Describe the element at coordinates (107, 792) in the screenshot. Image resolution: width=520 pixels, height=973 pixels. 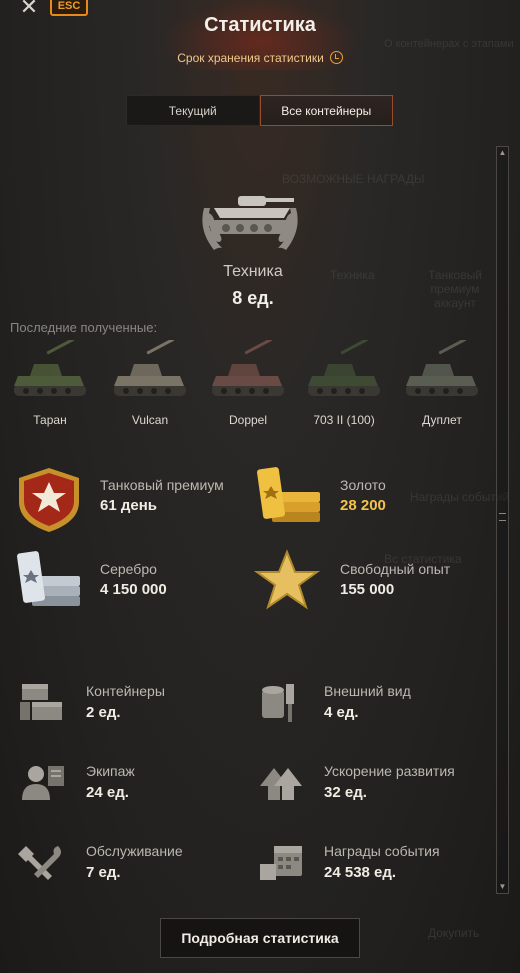
I see `crew-value: 24 ед.` at that location.